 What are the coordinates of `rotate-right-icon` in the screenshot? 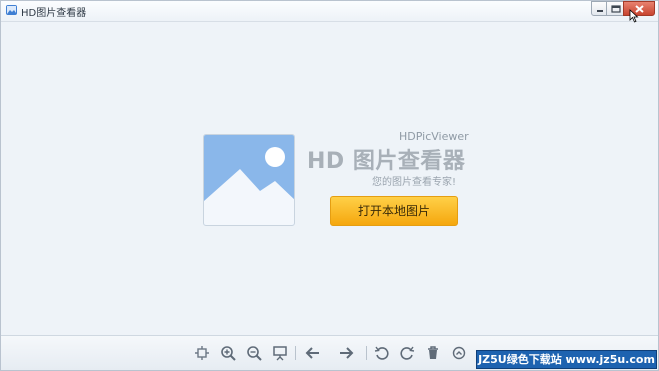 It's located at (407, 353).